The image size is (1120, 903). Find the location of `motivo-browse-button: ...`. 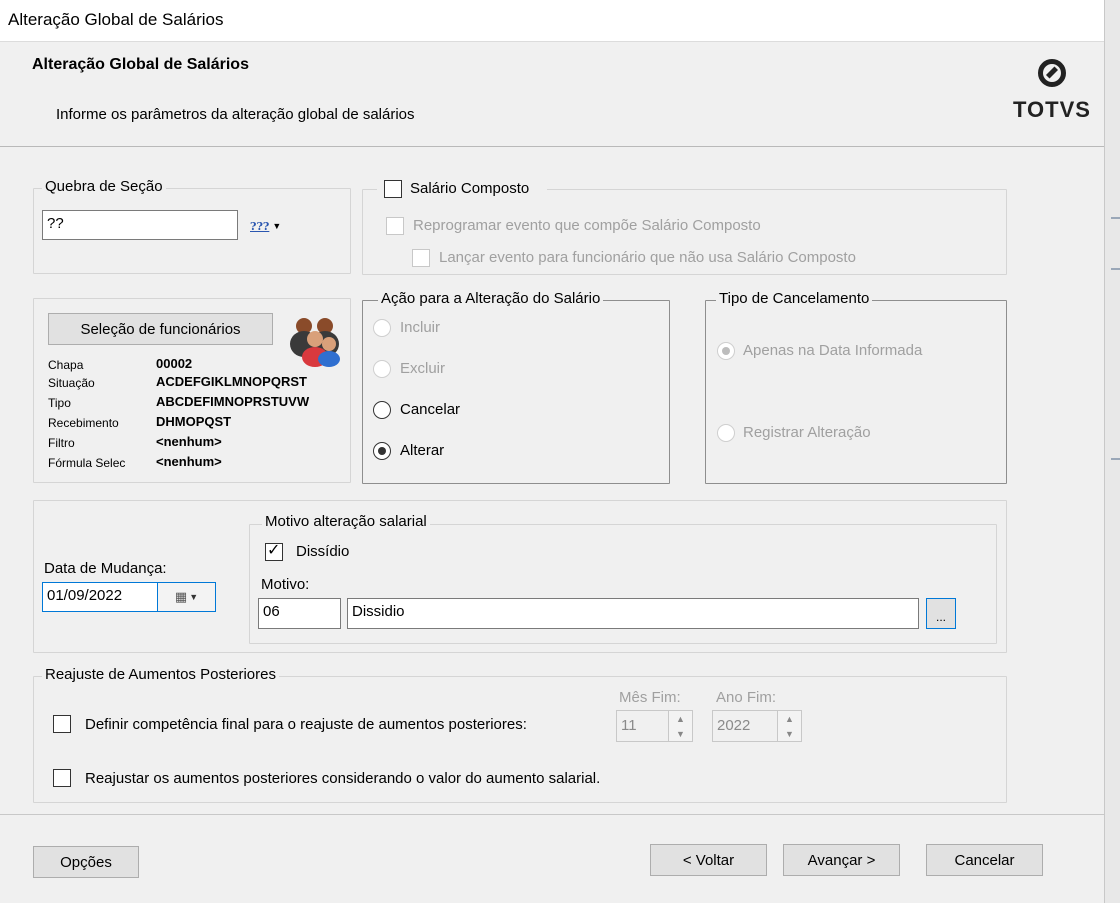

motivo-browse-button: ... is located at coordinates (941, 613).